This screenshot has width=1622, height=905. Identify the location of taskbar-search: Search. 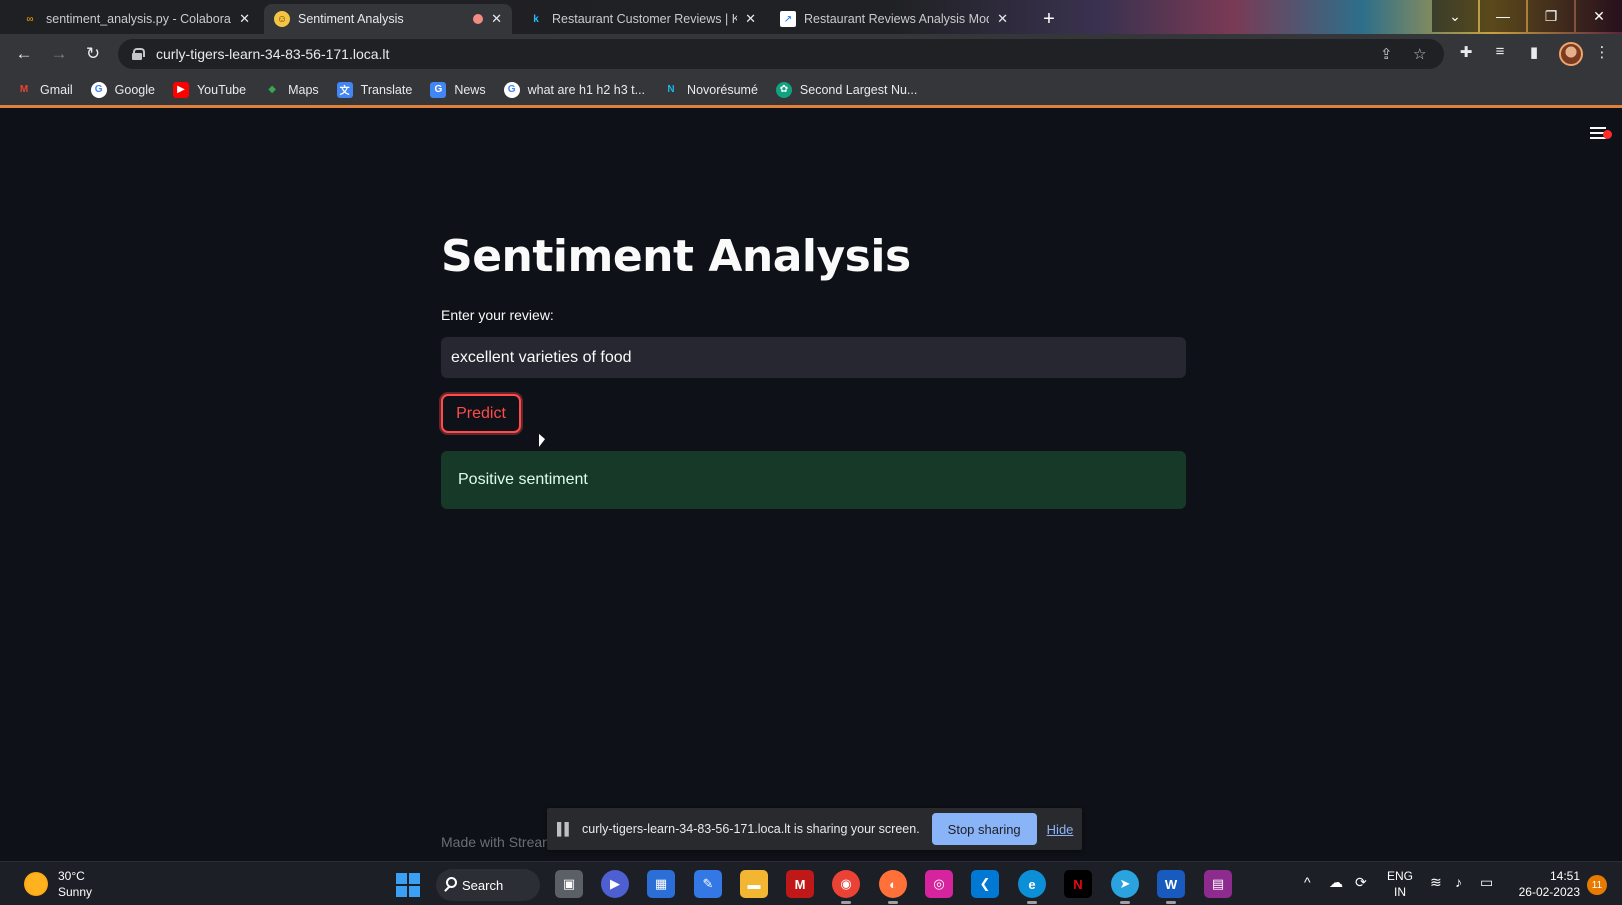
(488, 885).